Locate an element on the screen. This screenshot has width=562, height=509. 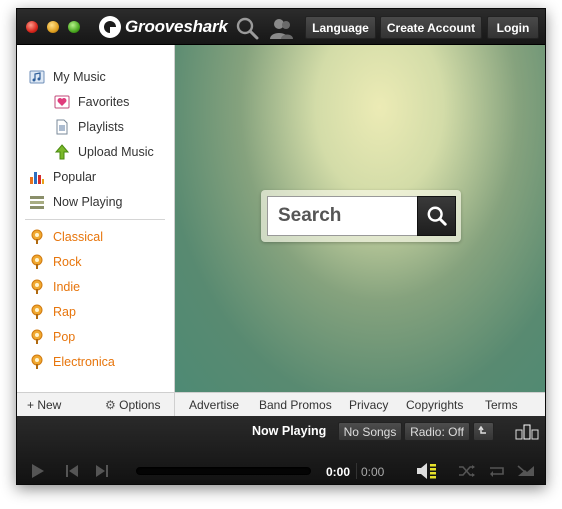
sidebar-item-genre: Rock is located at coordinates (55, 262).